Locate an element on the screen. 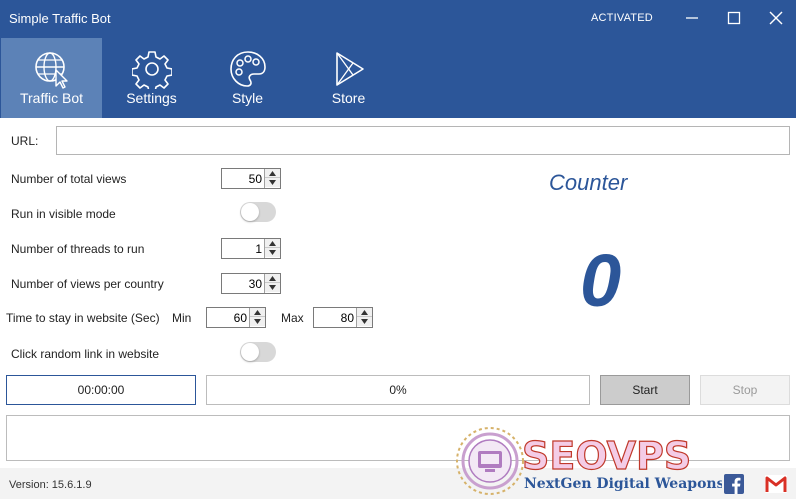 This screenshot has width=796, height=499. maximize-button is located at coordinates (734, 18).